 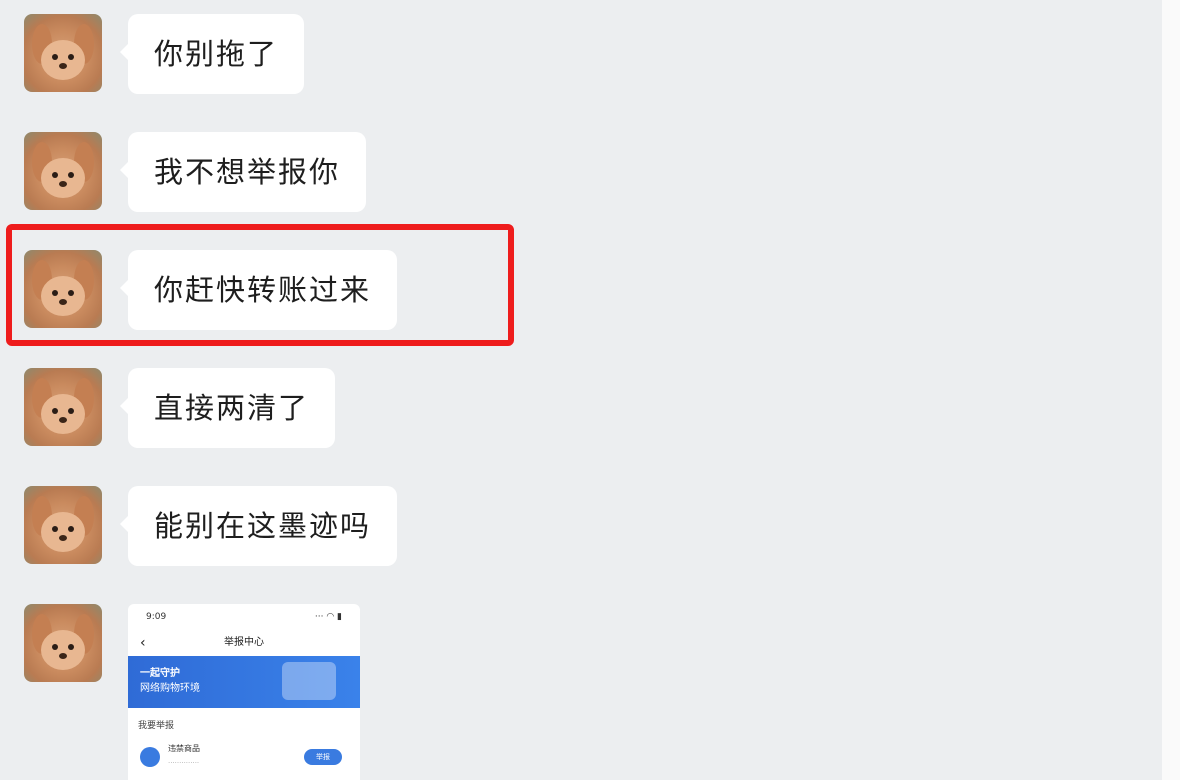 I want to click on category-icon, so click(x=150, y=757).